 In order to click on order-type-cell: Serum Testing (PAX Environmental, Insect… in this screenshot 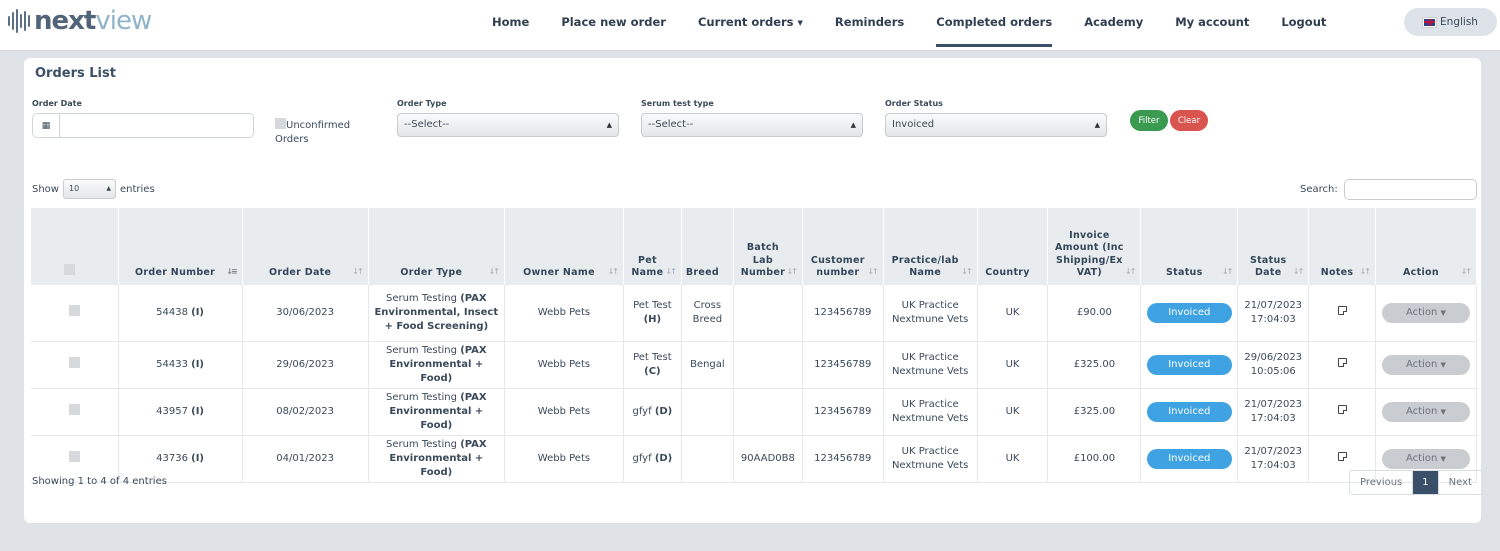, I will do `click(436, 313)`.